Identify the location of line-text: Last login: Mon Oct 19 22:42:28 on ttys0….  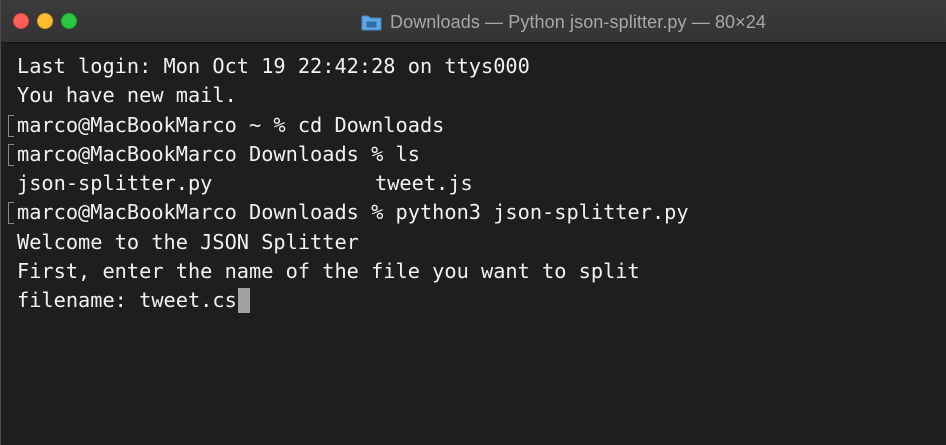
(273, 66).